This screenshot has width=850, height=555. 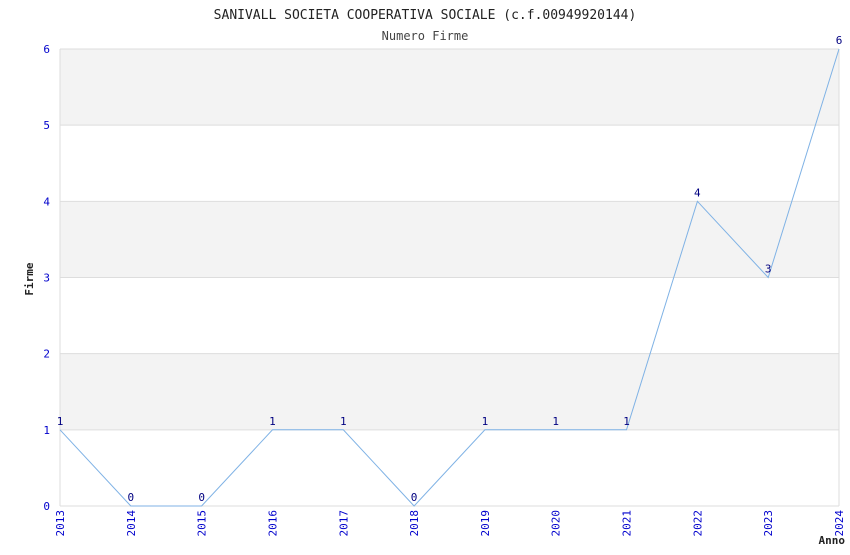 What do you see at coordinates (29, 278) in the screenshot?
I see `y-axis-label: Firme` at bounding box center [29, 278].